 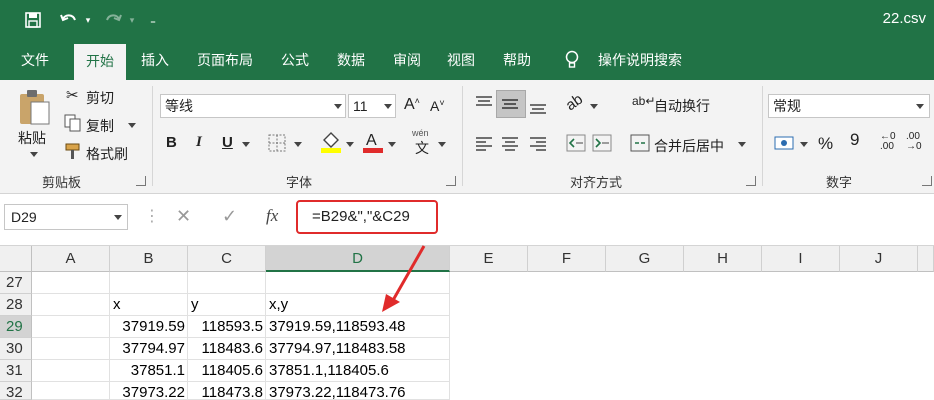 I want to click on column-header-d: D, so click(x=358, y=259).